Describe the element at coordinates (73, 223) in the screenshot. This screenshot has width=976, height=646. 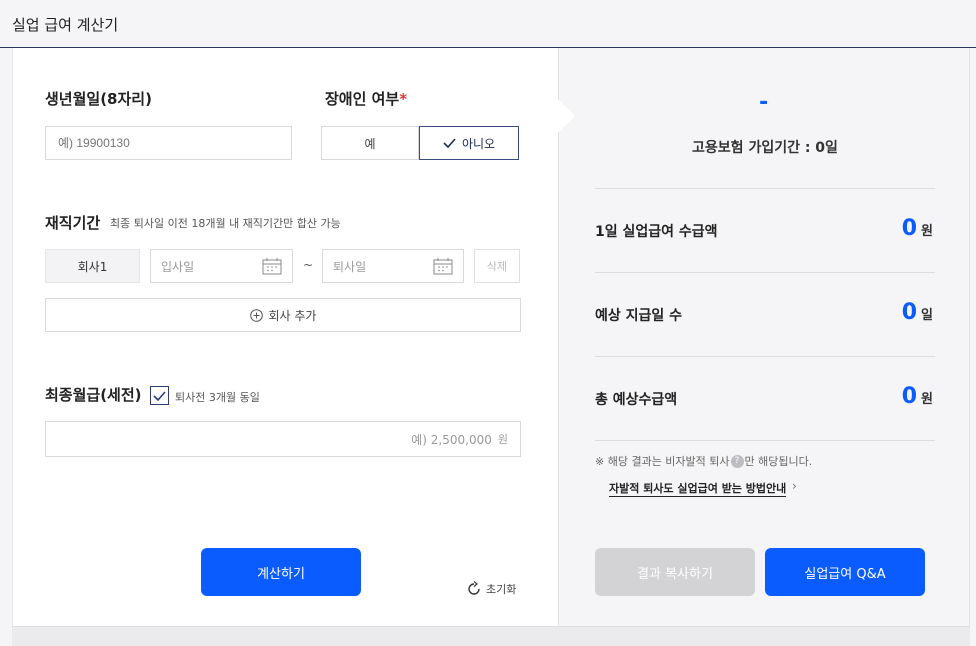
I see `tenure-label: 재직기간` at that location.